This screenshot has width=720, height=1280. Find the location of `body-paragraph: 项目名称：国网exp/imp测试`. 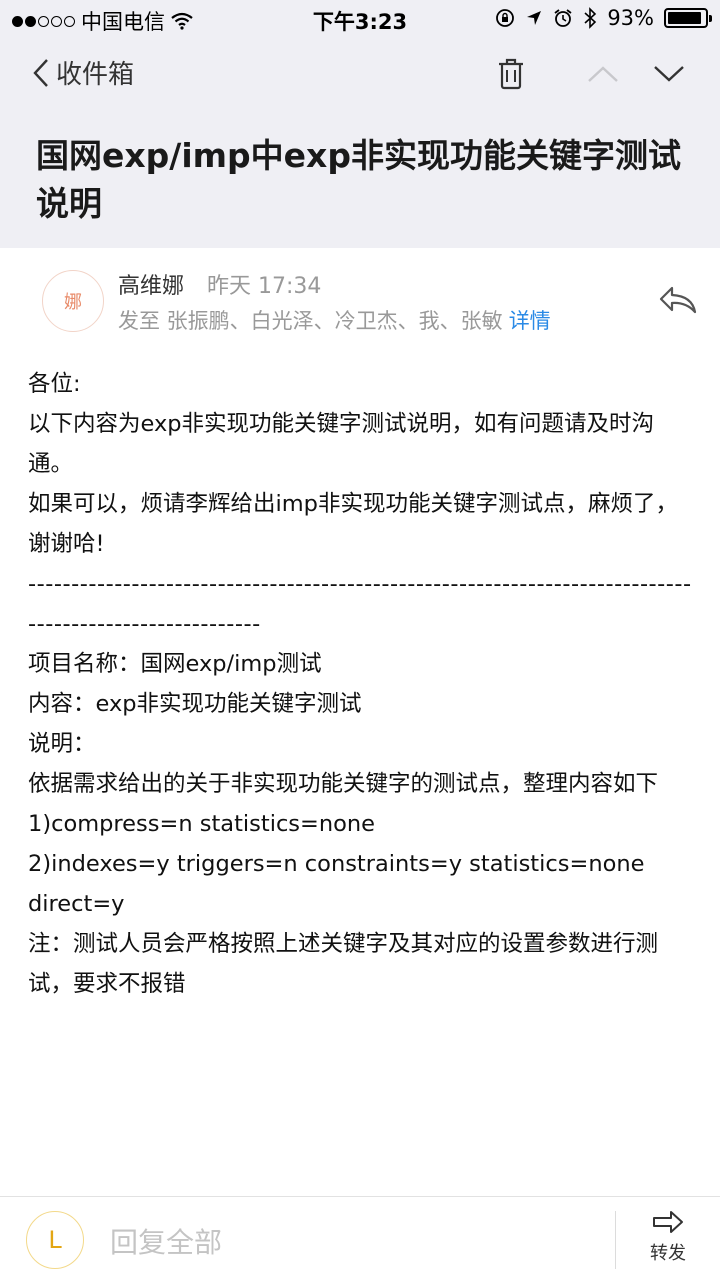

body-paragraph: 项目名称：国网exp/imp测试 is located at coordinates (175, 664).